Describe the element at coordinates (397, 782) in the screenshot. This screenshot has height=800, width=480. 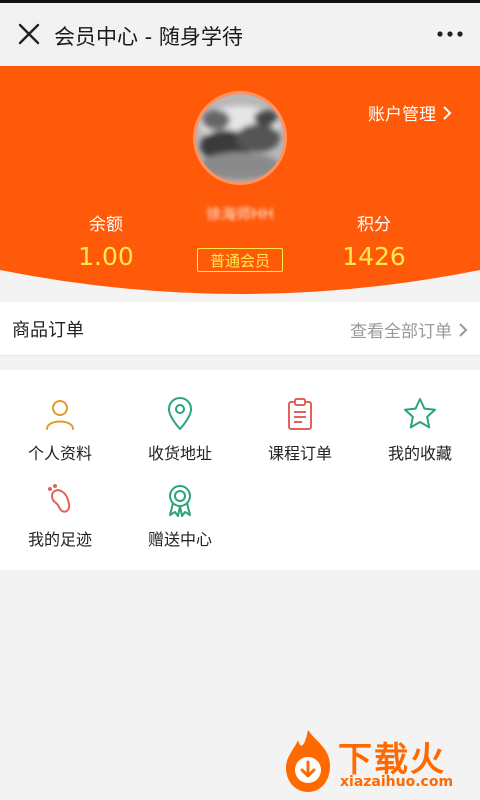
I see `watermark-url: xiazaihuo.com` at that location.